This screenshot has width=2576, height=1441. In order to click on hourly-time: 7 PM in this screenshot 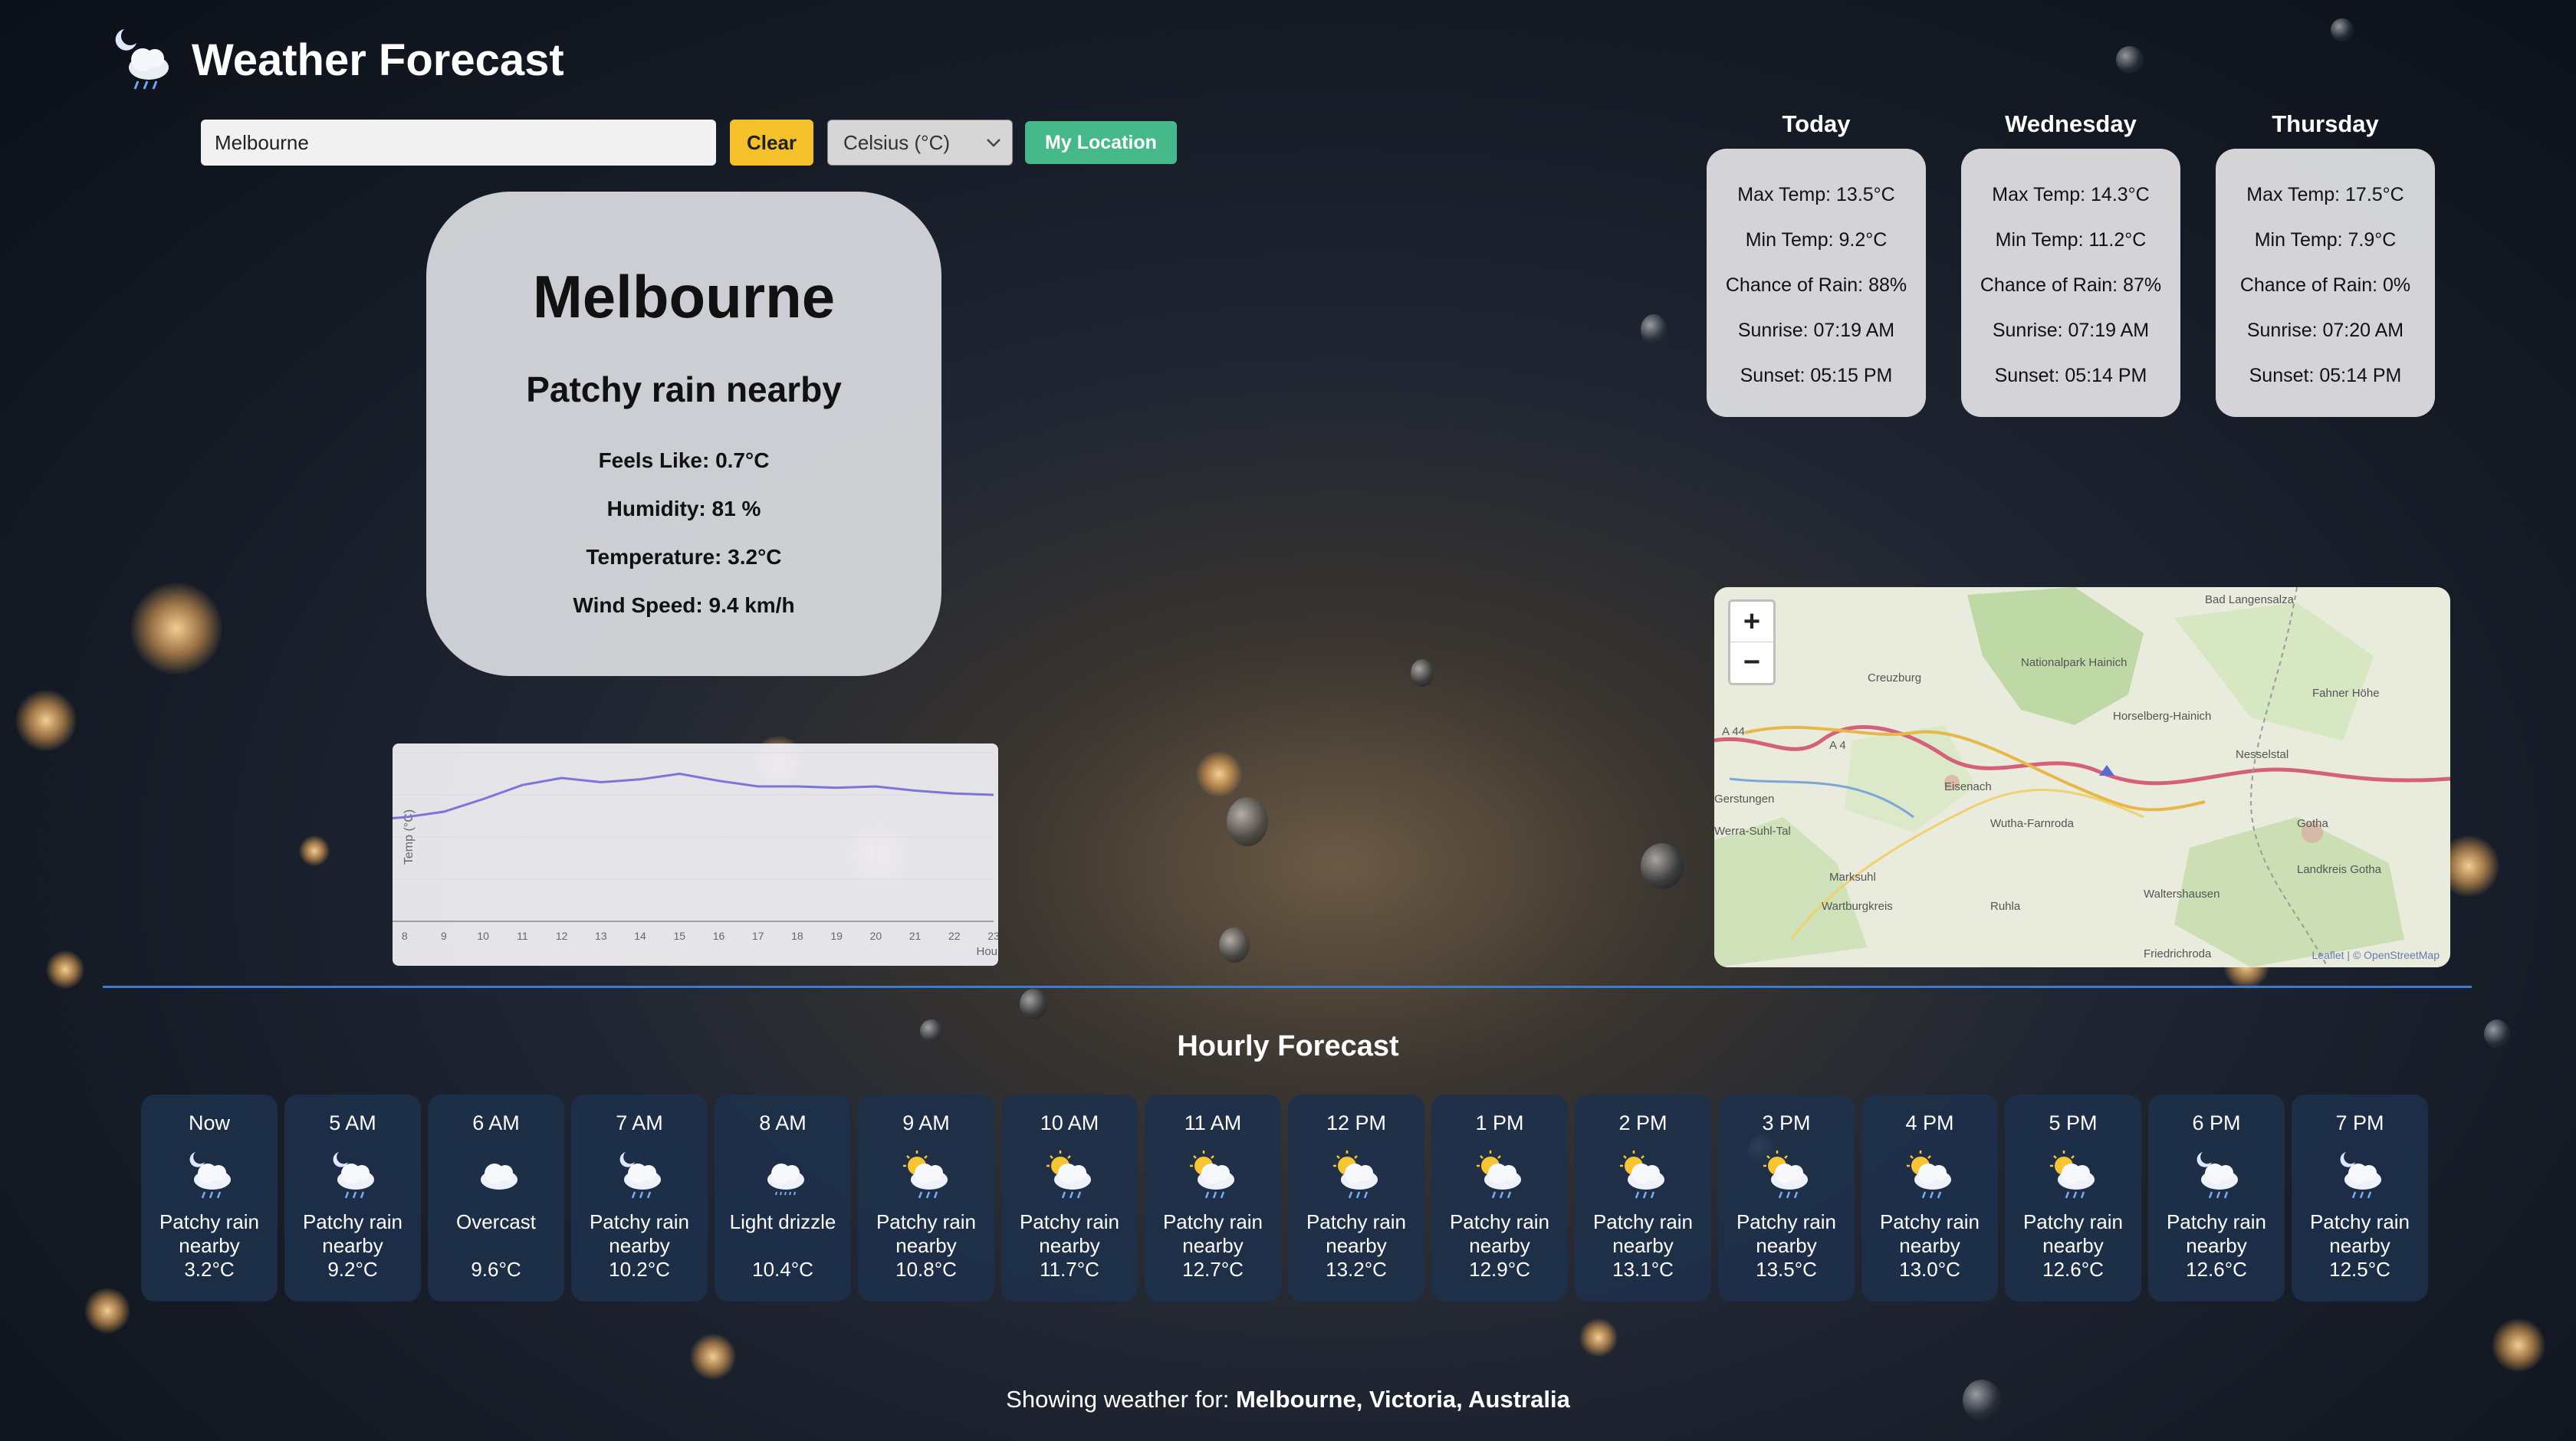, I will do `click(2359, 1122)`.